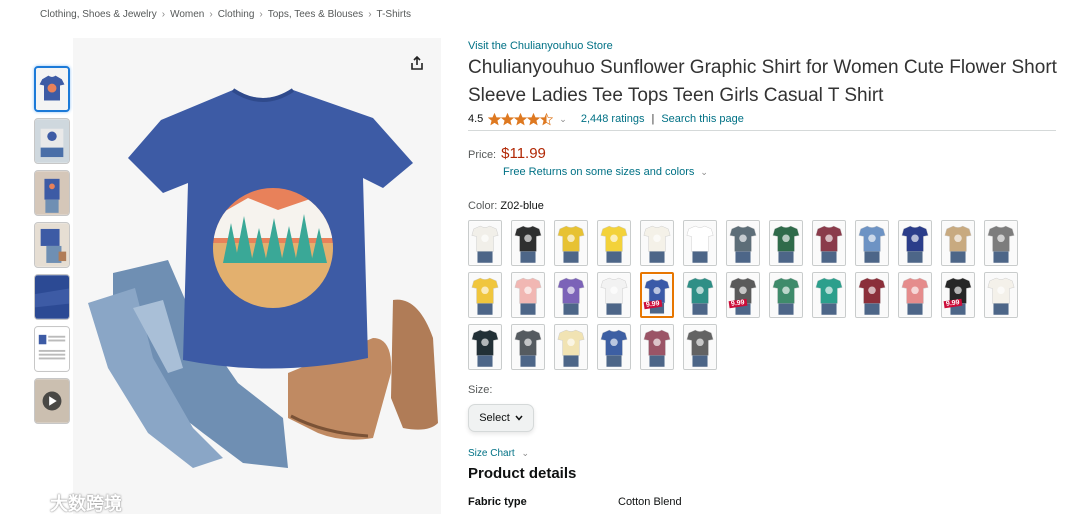 The image size is (1080, 524). I want to click on search-page-link: Search this page, so click(702, 119).